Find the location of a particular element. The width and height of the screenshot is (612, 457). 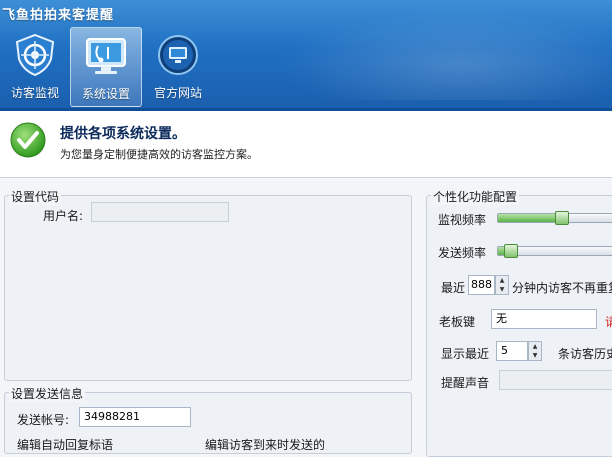

personalization-legend: 个性化功能配置 is located at coordinates (475, 196).